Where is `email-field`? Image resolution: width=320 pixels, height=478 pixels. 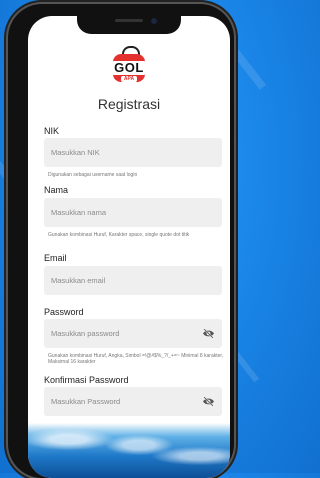
email-field is located at coordinates (133, 280).